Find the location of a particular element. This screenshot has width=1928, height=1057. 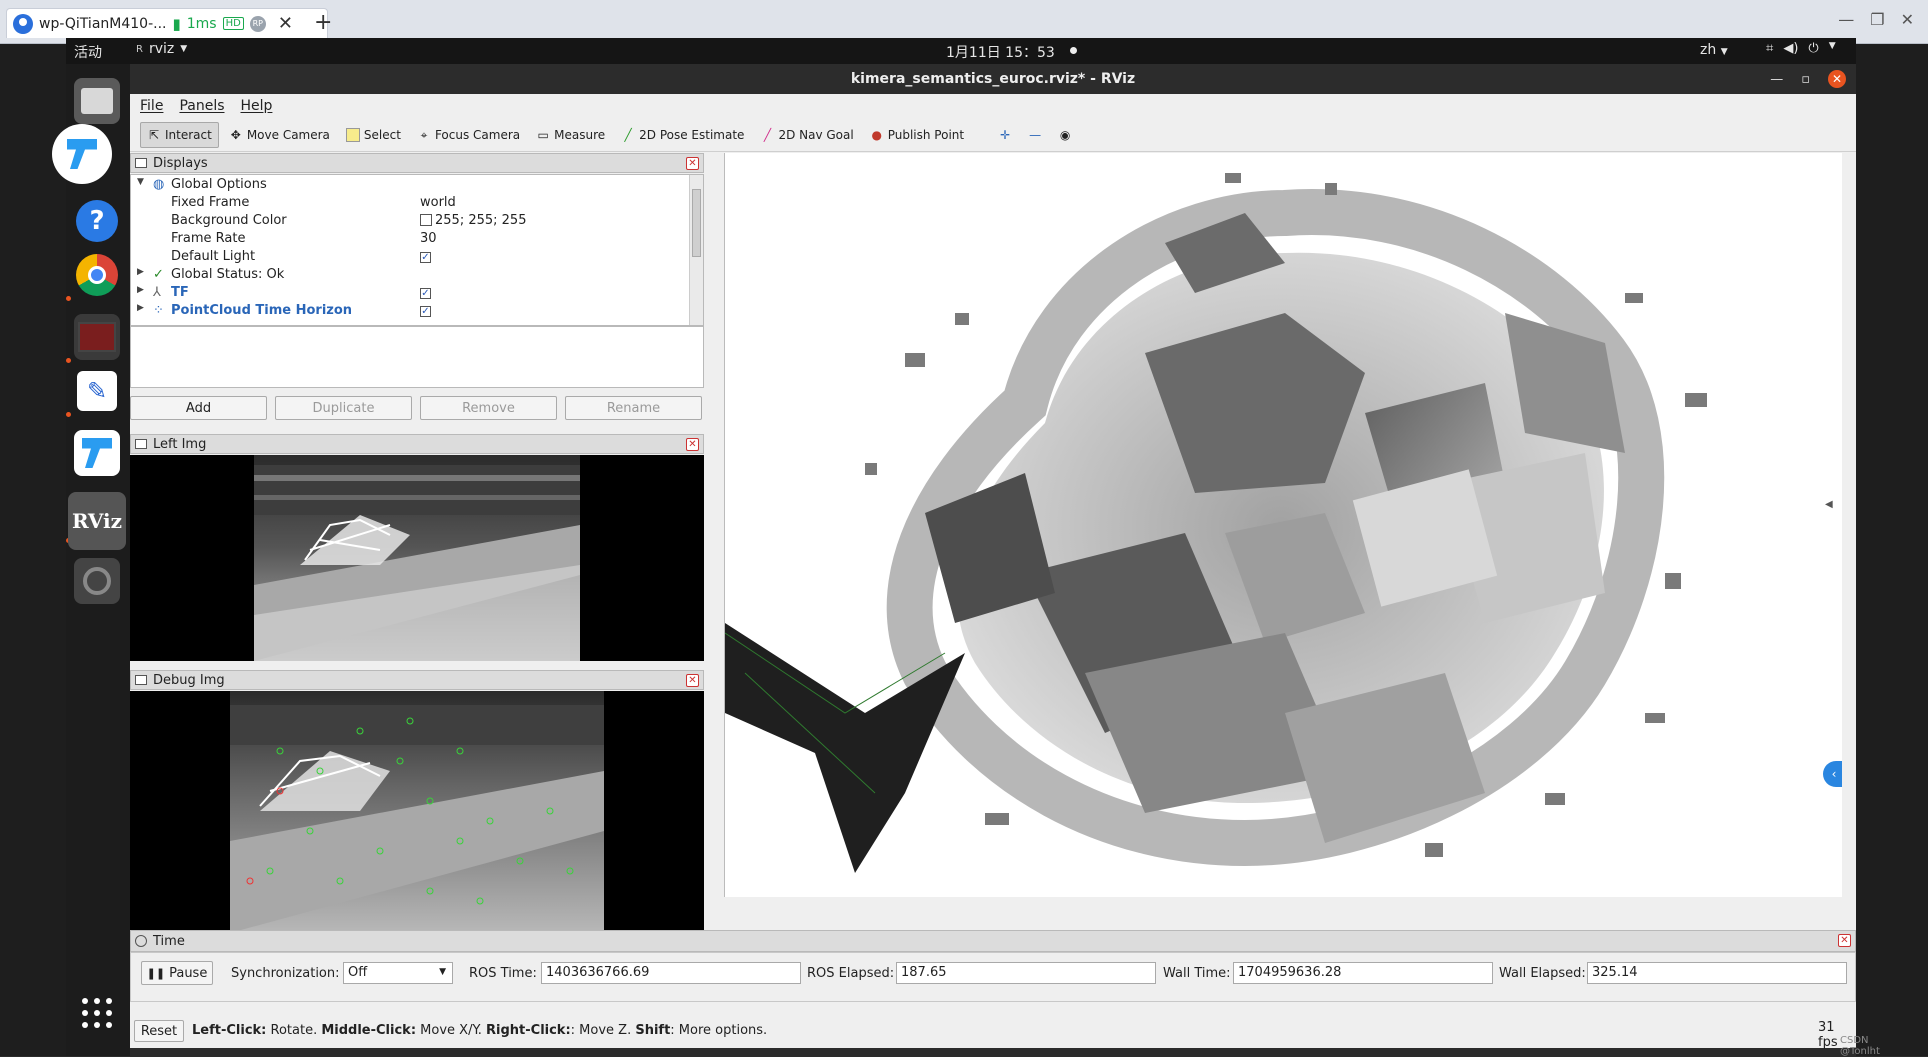

pose-estimate-tool: ╱ 2D Pose Estimate is located at coordinates (682, 135).